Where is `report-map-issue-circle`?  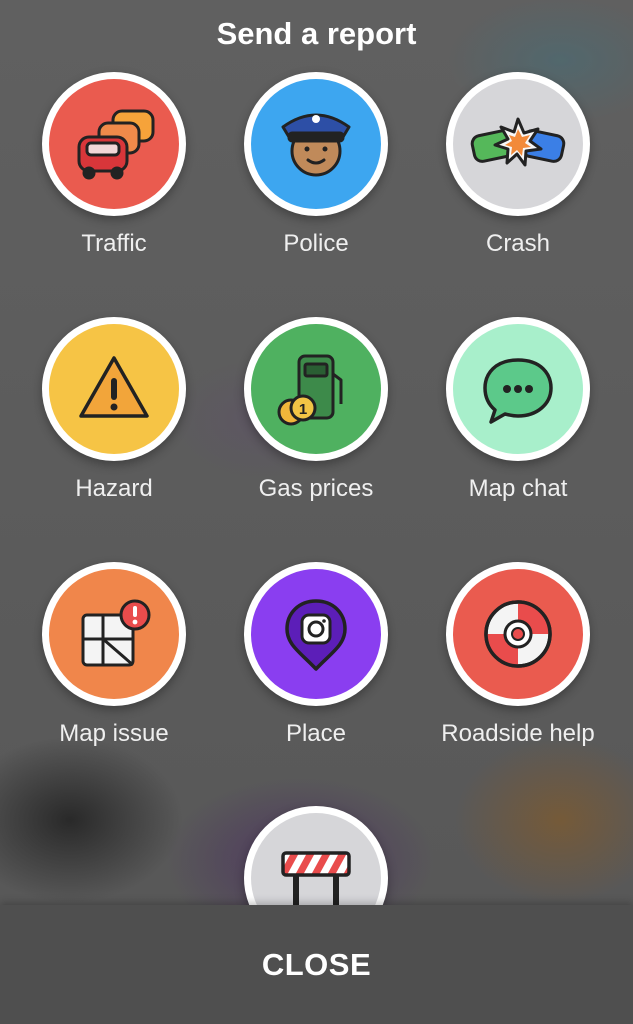 report-map-issue-circle is located at coordinates (114, 634).